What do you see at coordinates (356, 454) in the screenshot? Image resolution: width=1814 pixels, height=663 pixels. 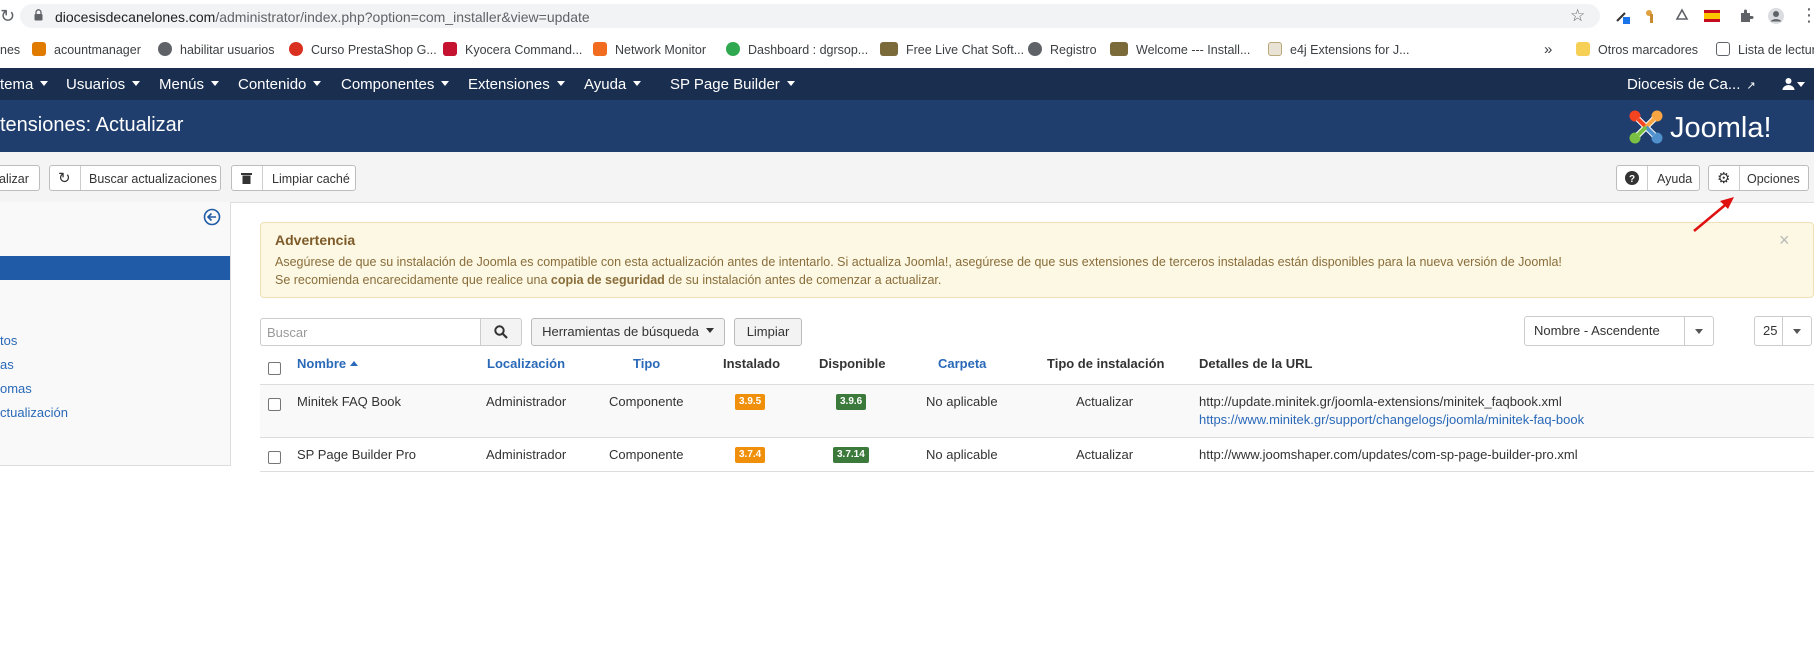 I see `extension-name: SP Page Builder Pro` at bounding box center [356, 454].